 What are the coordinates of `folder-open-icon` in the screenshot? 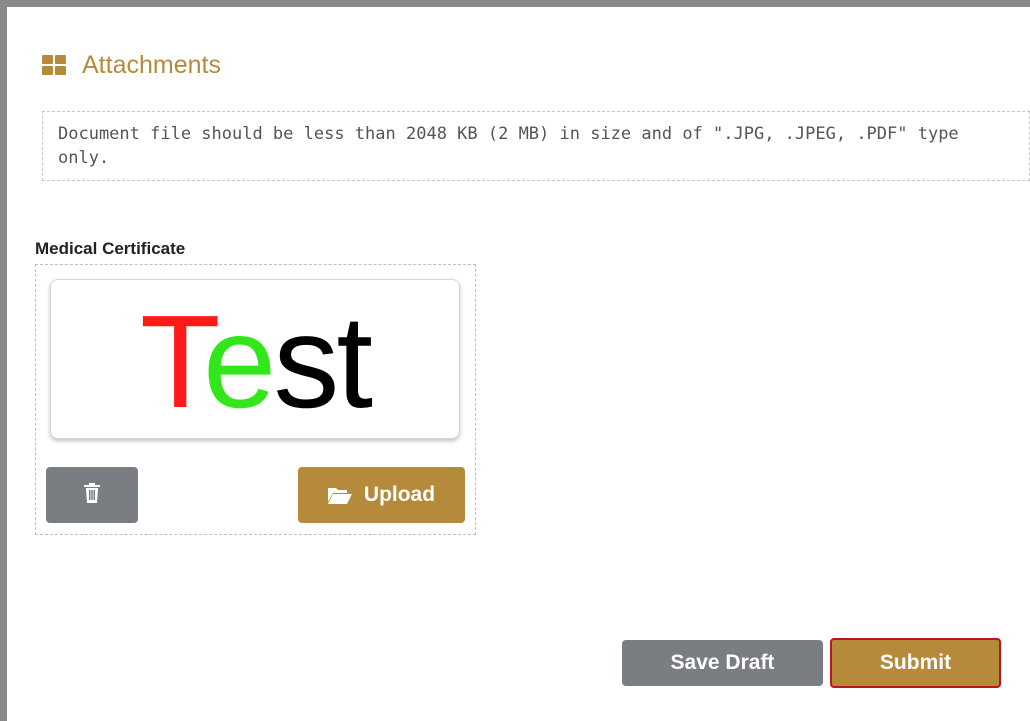 It's located at (339, 495).